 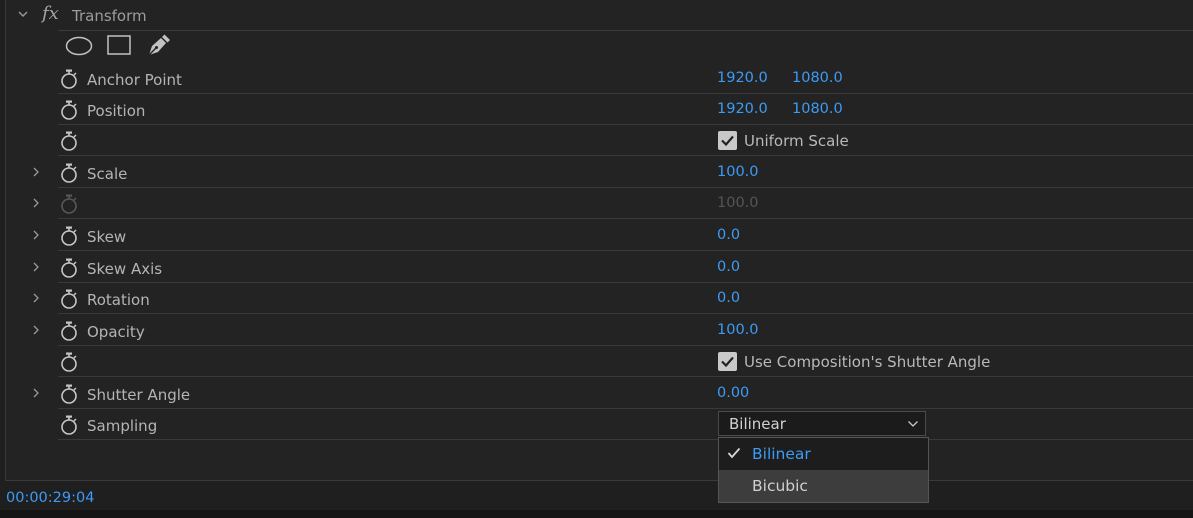 I want to click on property-label: Shutter Angle, so click(x=139, y=395).